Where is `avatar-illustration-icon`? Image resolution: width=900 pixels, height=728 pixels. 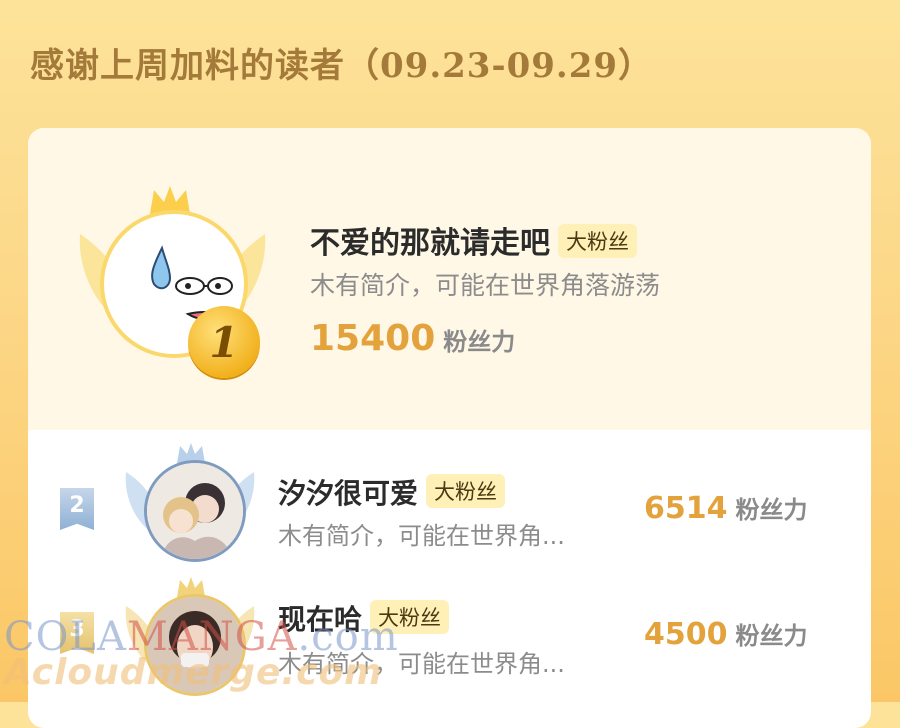
avatar-illustration-icon is located at coordinates (195, 511).